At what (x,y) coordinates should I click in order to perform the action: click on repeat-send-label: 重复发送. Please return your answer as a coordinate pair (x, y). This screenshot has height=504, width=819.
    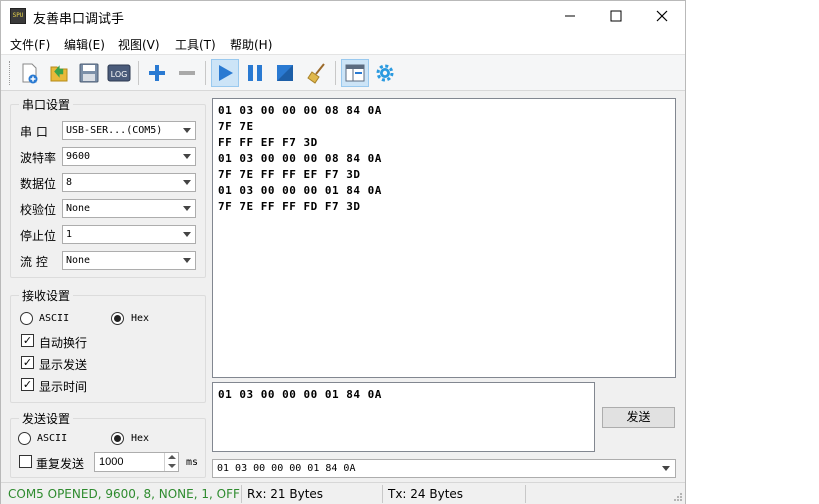
    Looking at the image, I should click on (60, 464).